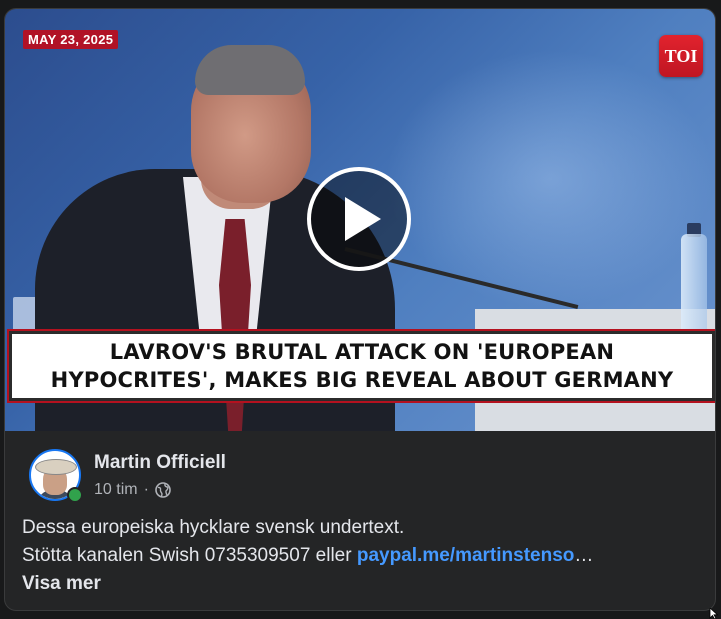 This screenshot has width=721, height=619. Describe the element at coordinates (250, 70) in the screenshot. I see `speaker-hair` at that location.